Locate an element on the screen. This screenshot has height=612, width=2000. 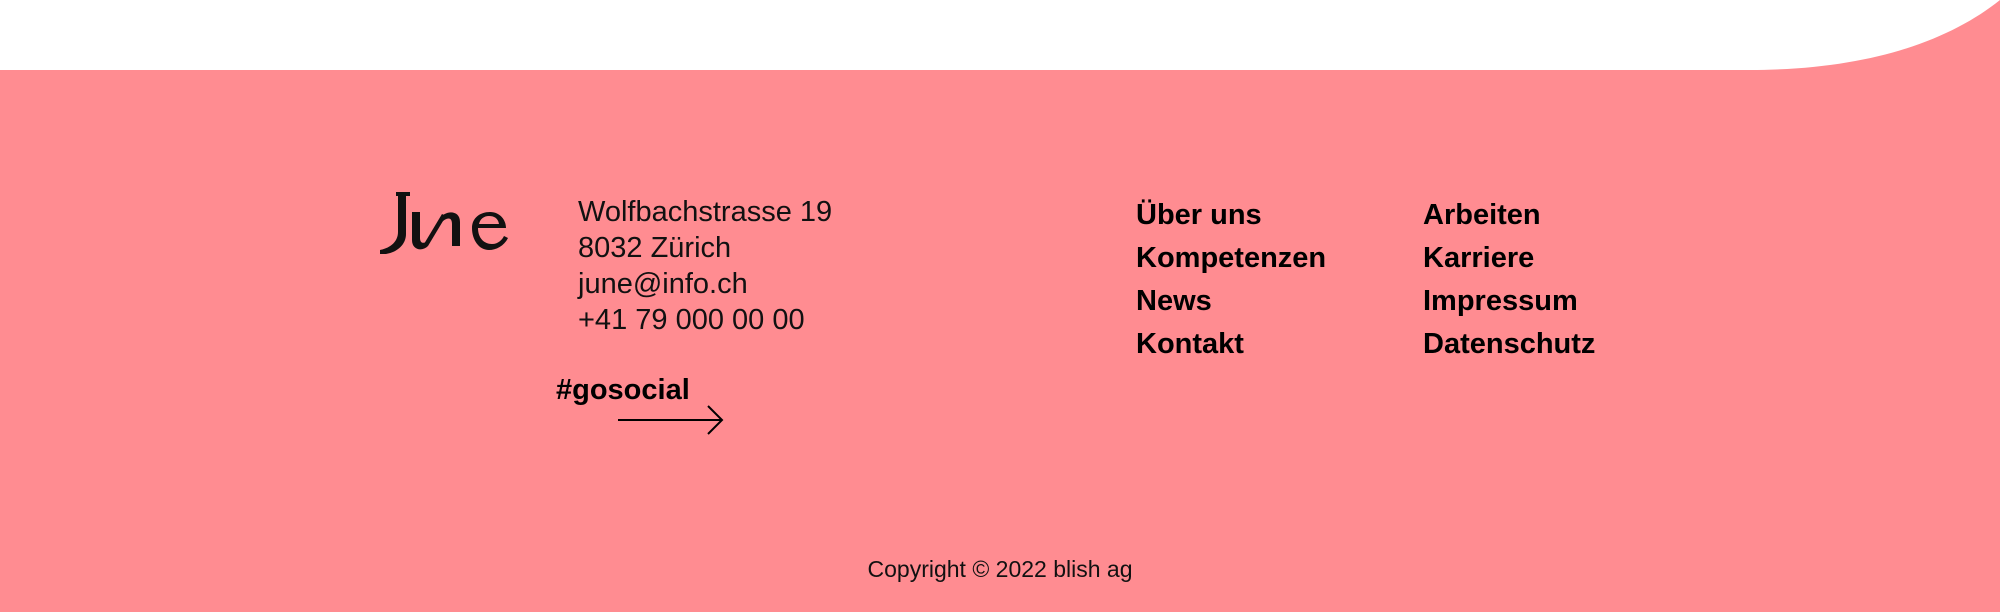
nav-link-kontakt: Kontakt is located at coordinates (1231, 344).